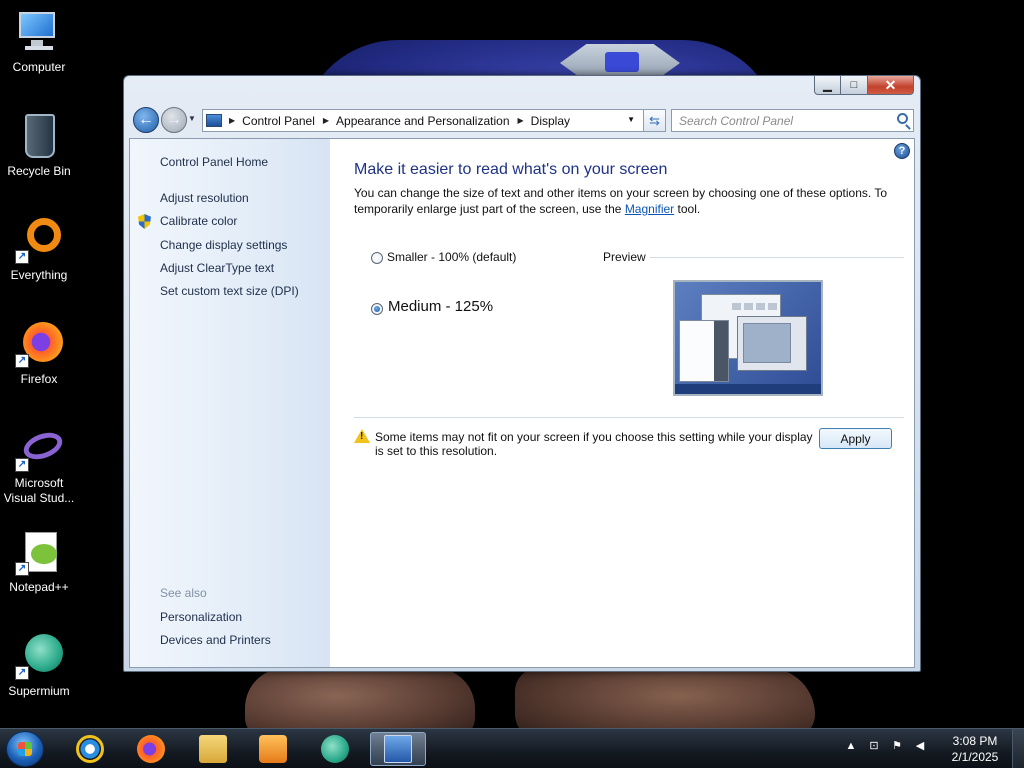 The image size is (1024, 768). I want to click on description-text-end: tool., so click(687, 209).